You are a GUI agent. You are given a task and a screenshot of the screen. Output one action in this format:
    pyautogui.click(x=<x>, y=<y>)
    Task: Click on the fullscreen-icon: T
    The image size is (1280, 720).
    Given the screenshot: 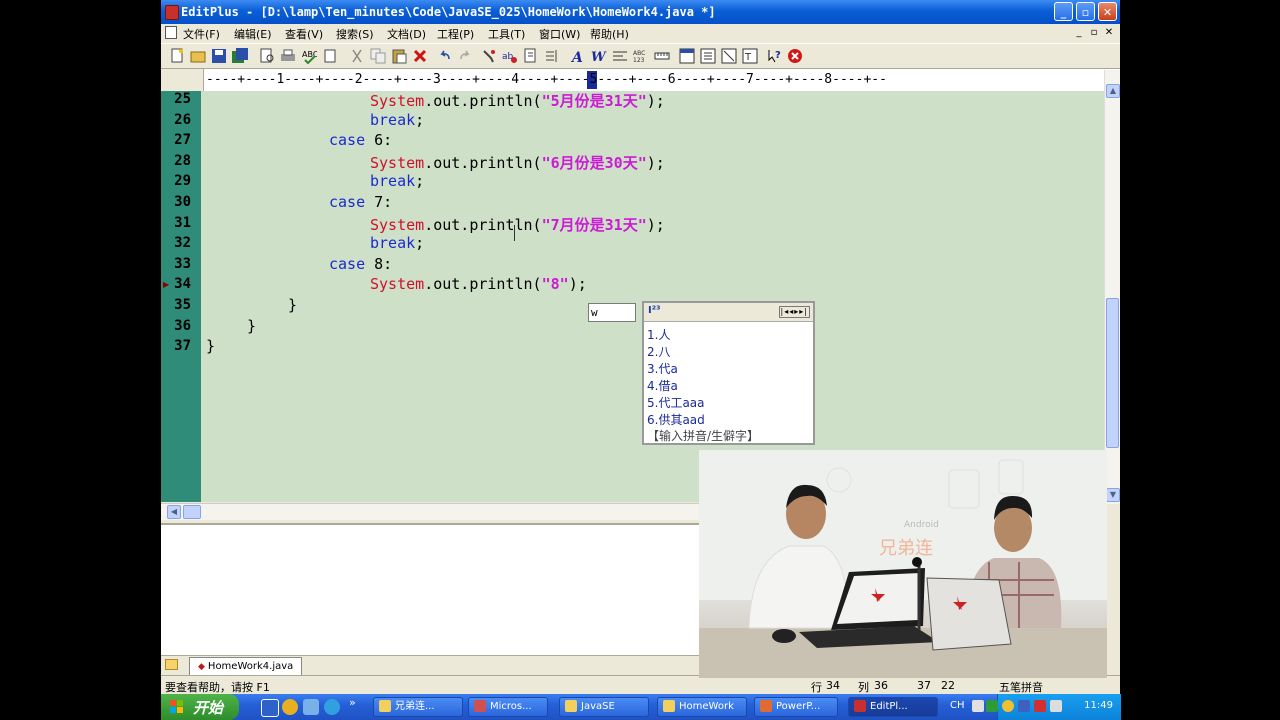 What is the action you would take?
    pyautogui.click(x=750, y=56)
    